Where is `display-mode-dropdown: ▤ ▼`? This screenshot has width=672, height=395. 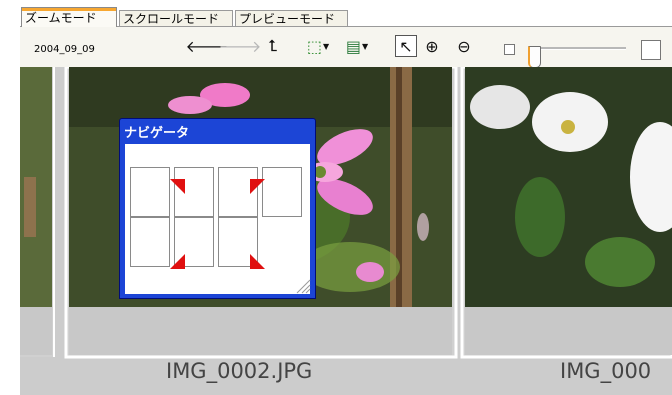
display-mode-dropdown: ▤ ▼ is located at coordinates (357, 46).